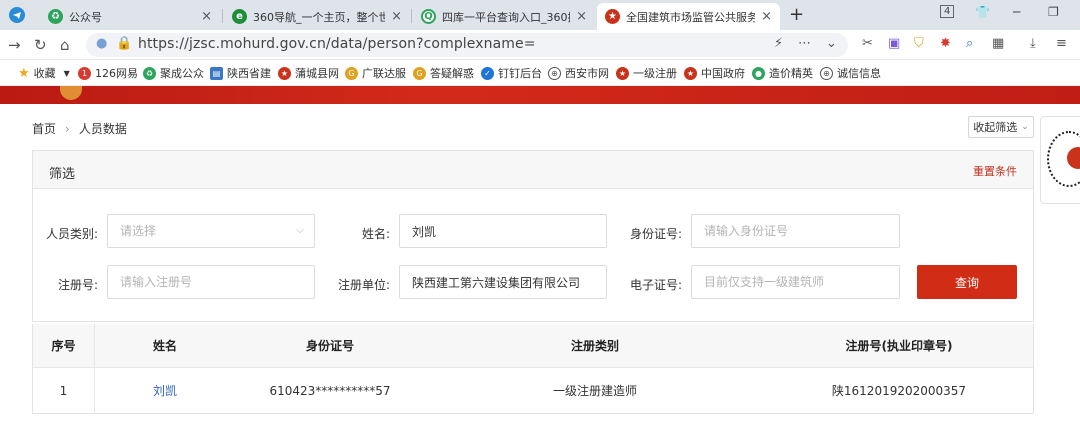 The height and width of the screenshot is (437, 1080). I want to click on new-tab-button: +, so click(796, 14).